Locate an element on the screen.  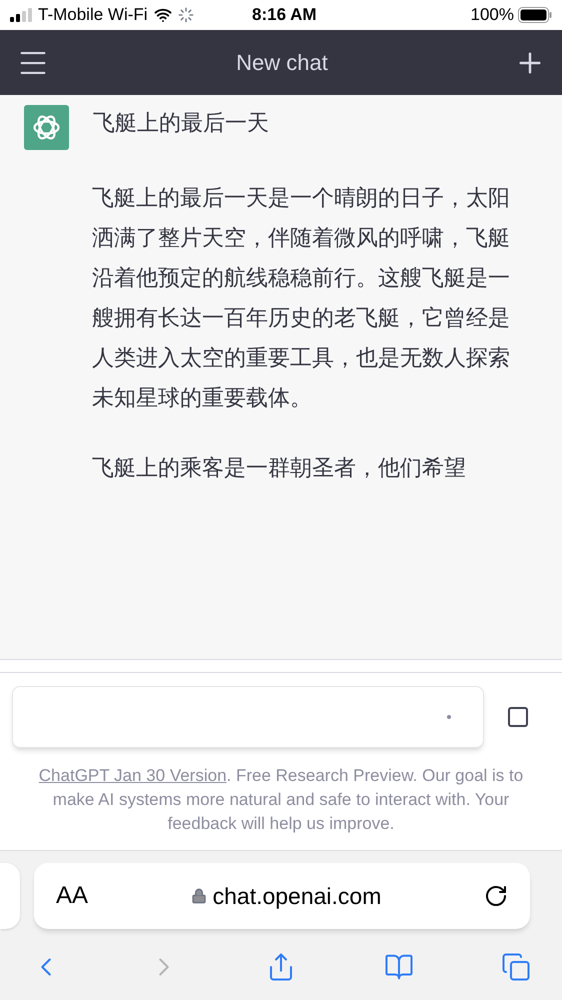
lock-icon is located at coordinates (198, 896).